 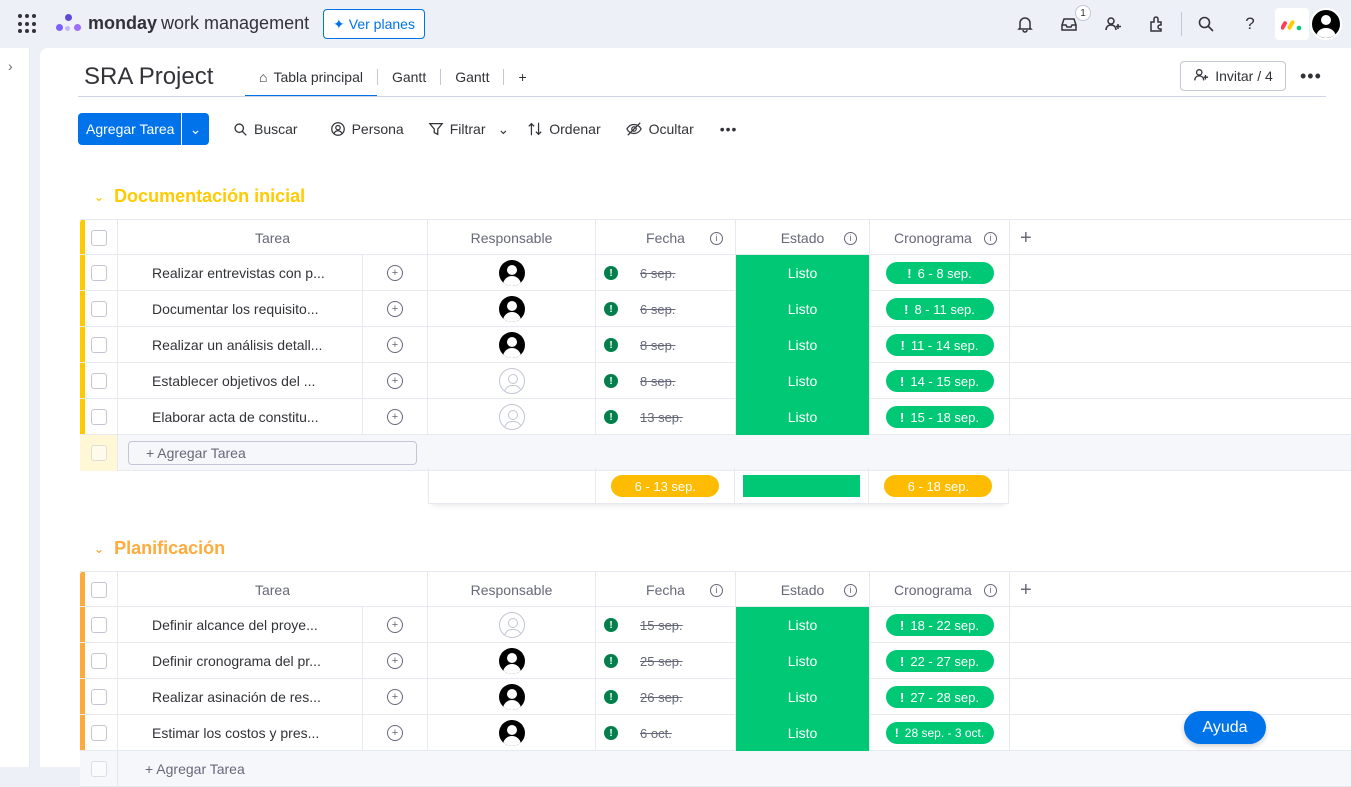 What do you see at coordinates (1326, 24) in the screenshot?
I see `user-avatar` at bounding box center [1326, 24].